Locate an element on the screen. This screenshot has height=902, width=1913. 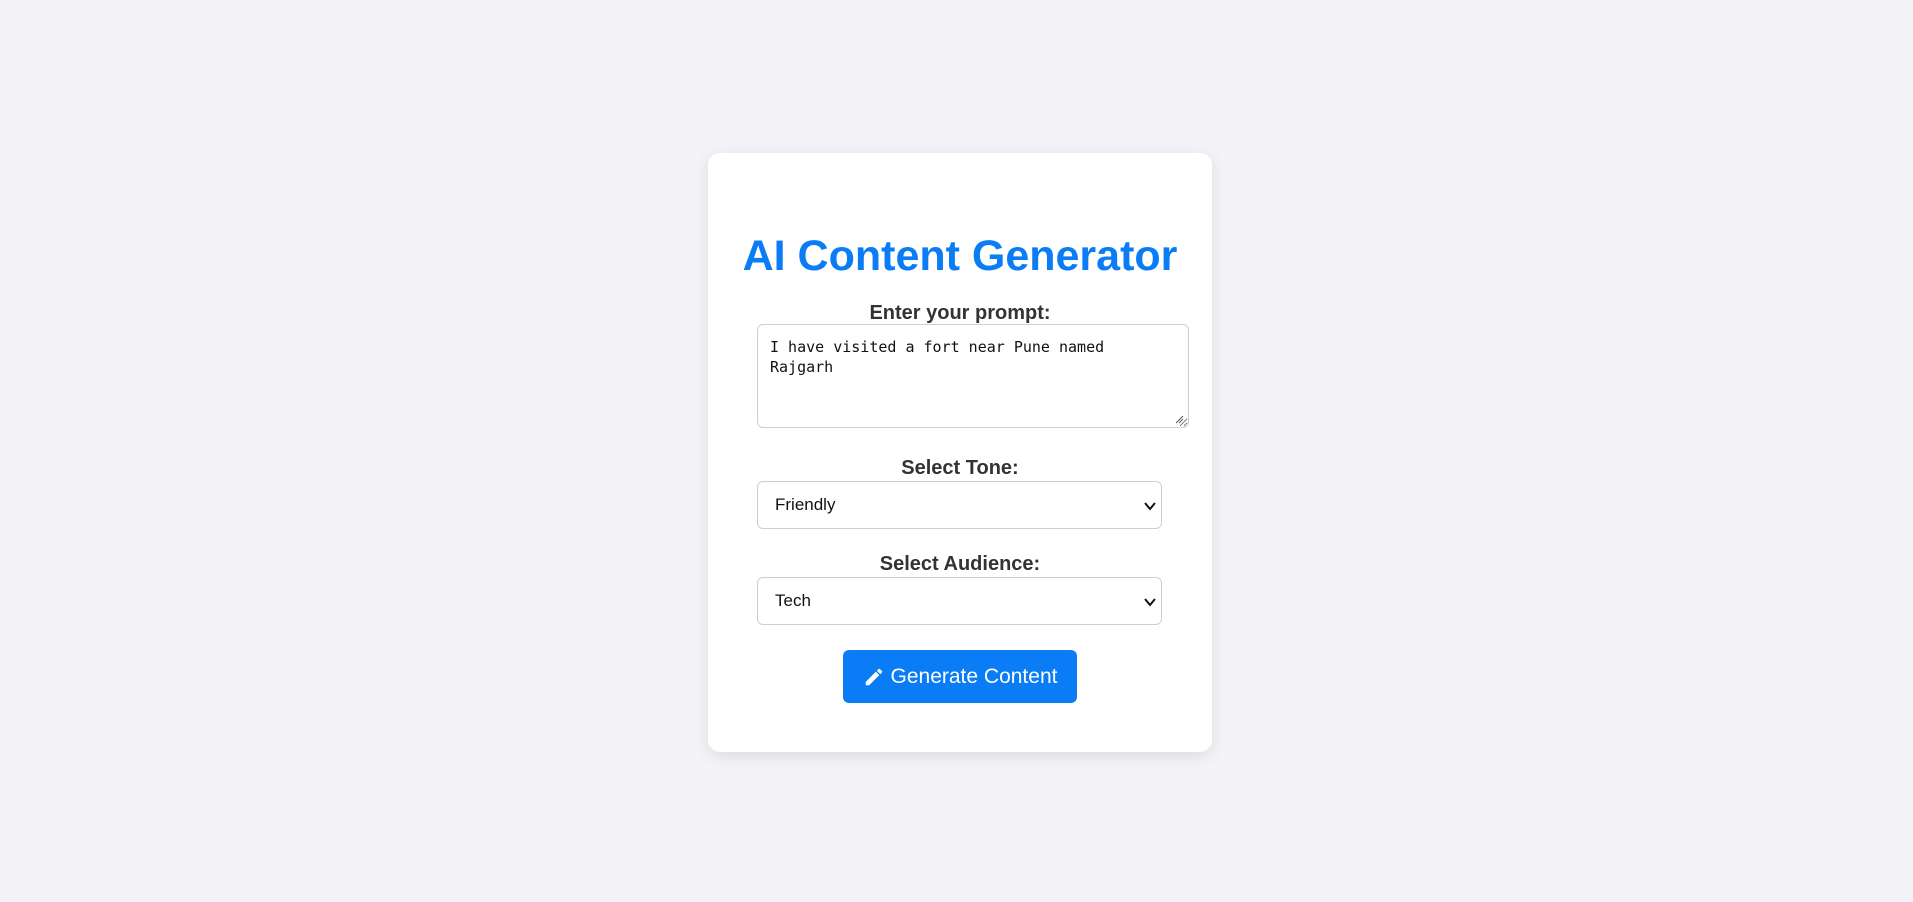
audience-label: Select Audience: is located at coordinates (960, 564).